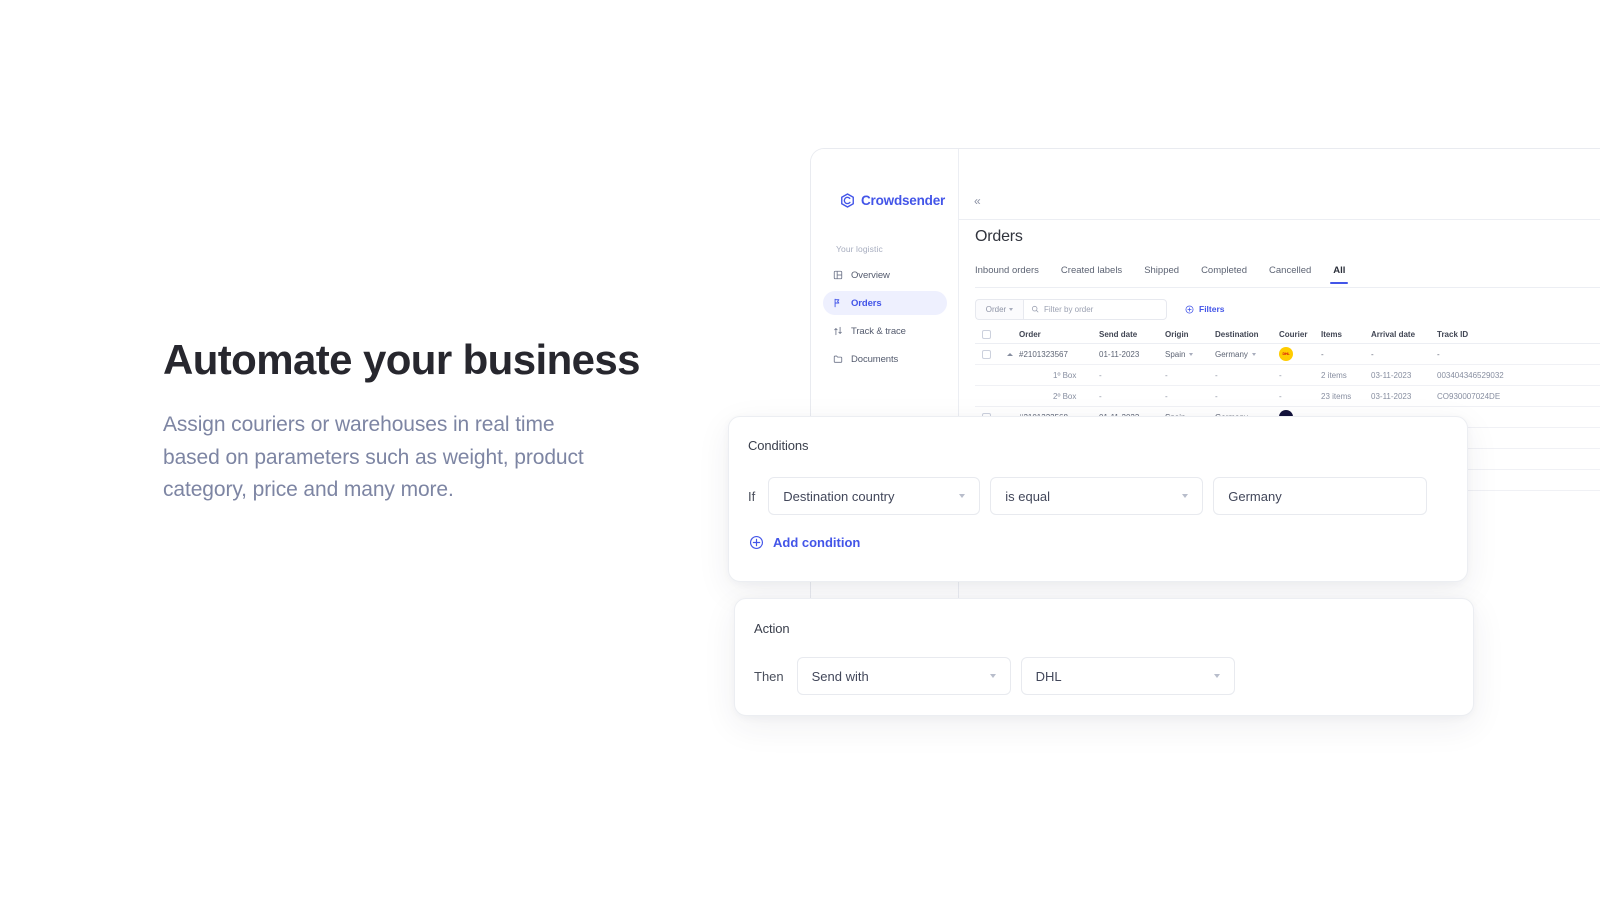 This screenshot has width=1600, height=900. What do you see at coordinates (1190, 354) in the screenshot?
I see `cell-origin: Spain` at bounding box center [1190, 354].